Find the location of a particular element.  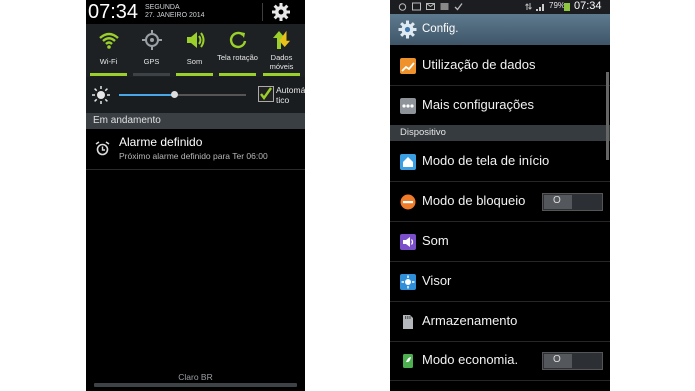

email-status-icon is located at coordinates (430, 6).